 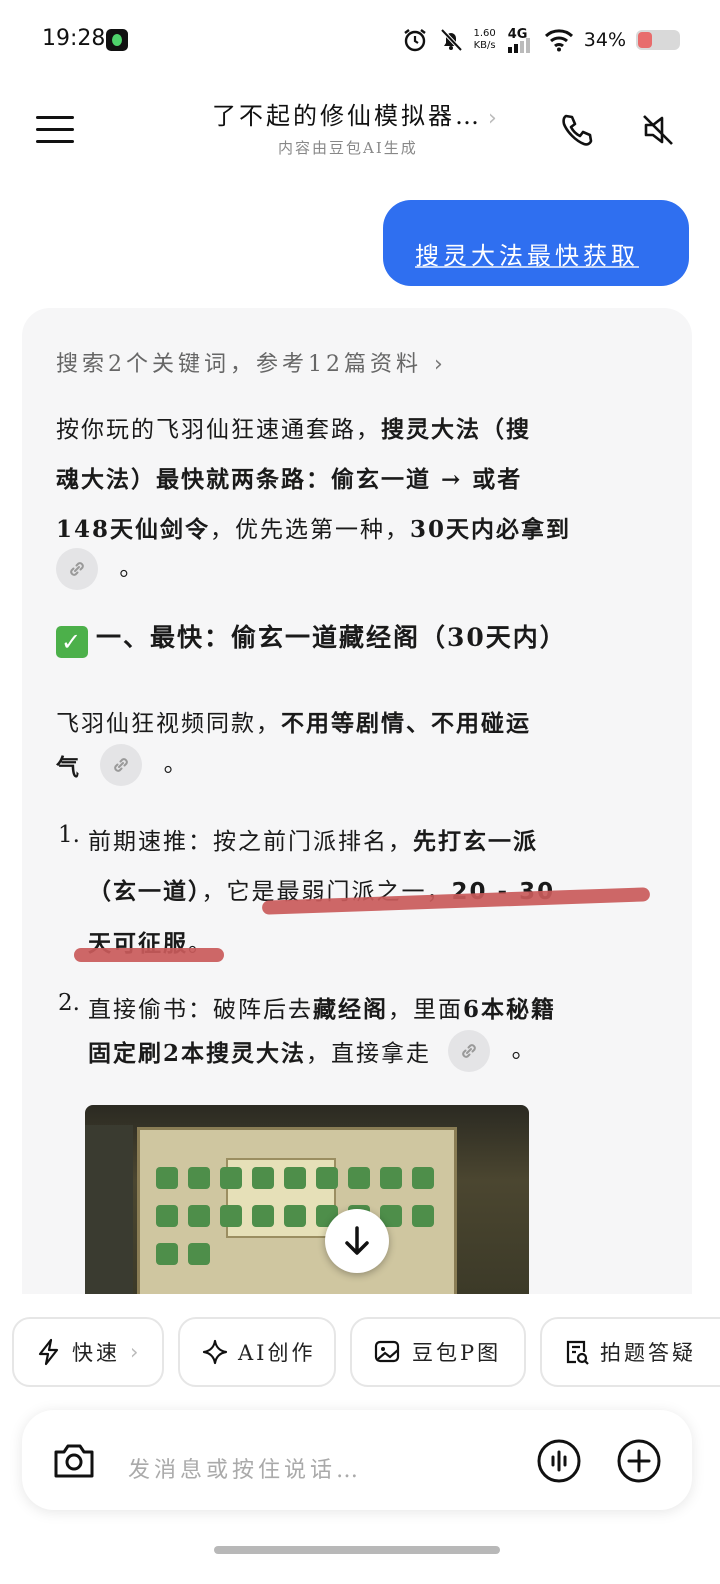 I want to click on quick-action-bar: 快速 › AI创作 豆包P图 拍题答疑, so click(x=366, y=1352).